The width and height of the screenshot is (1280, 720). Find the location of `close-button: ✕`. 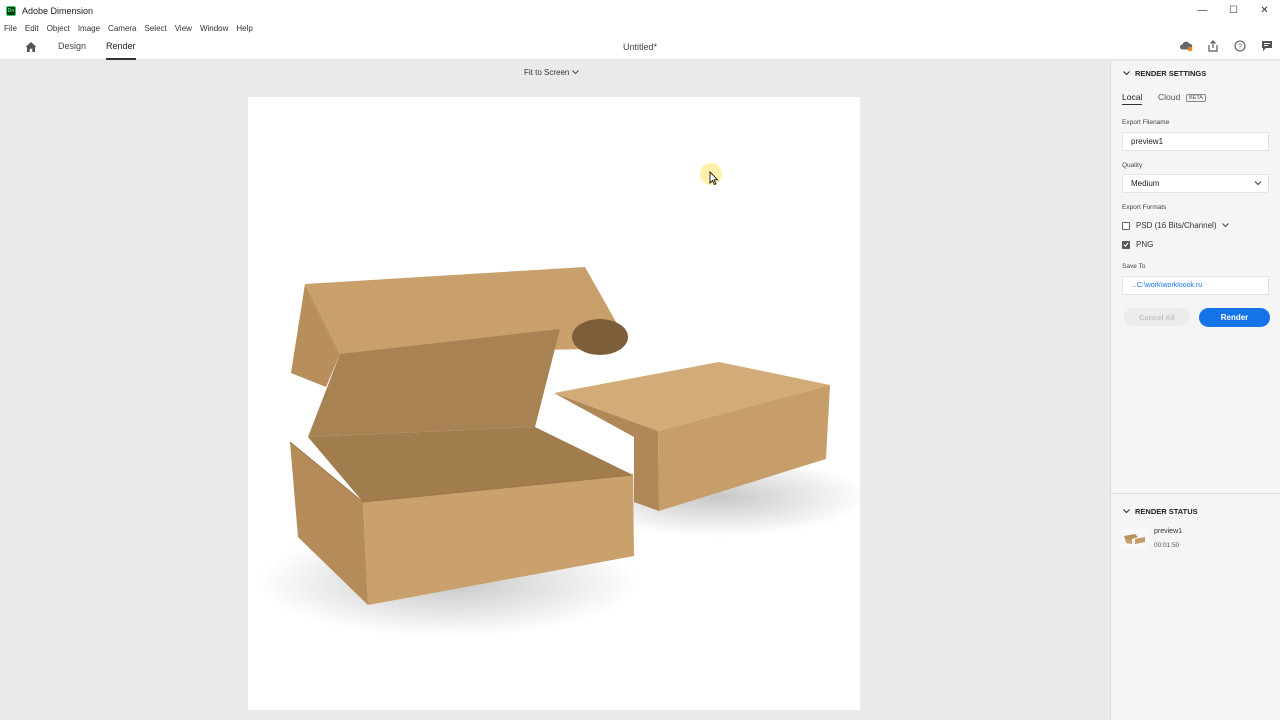

close-button: ✕ is located at coordinates (1264, 10).